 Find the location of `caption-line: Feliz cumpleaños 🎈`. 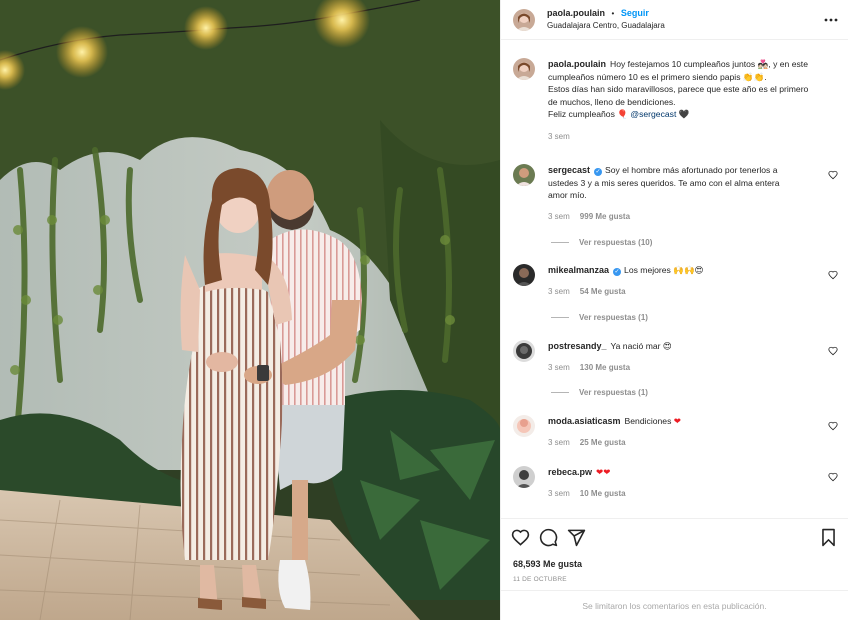

caption-line: Feliz cumpleaños 🎈 is located at coordinates (589, 114).